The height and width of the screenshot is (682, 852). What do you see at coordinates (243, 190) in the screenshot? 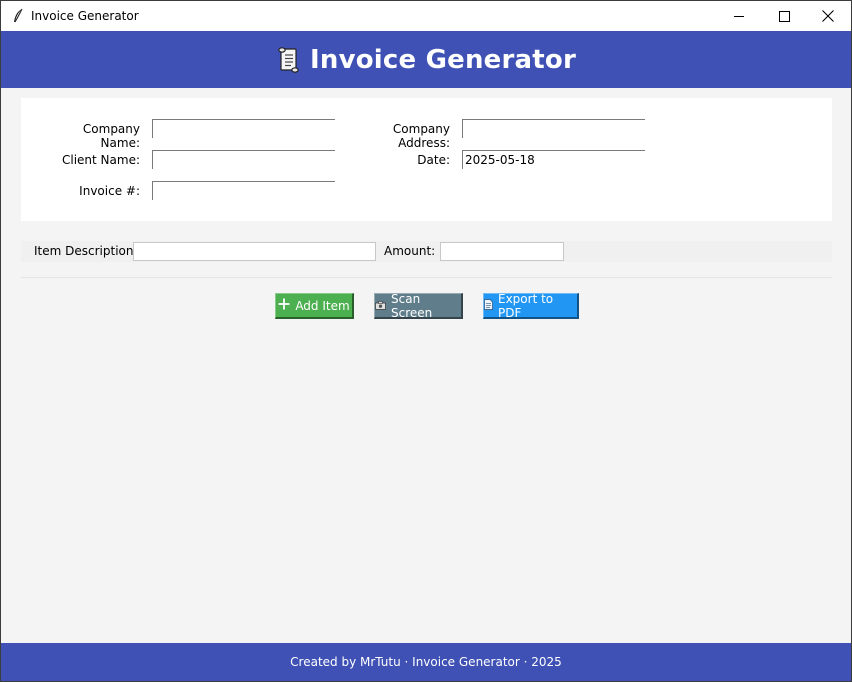
I see `invoice-number-field` at bounding box center [243, 190].